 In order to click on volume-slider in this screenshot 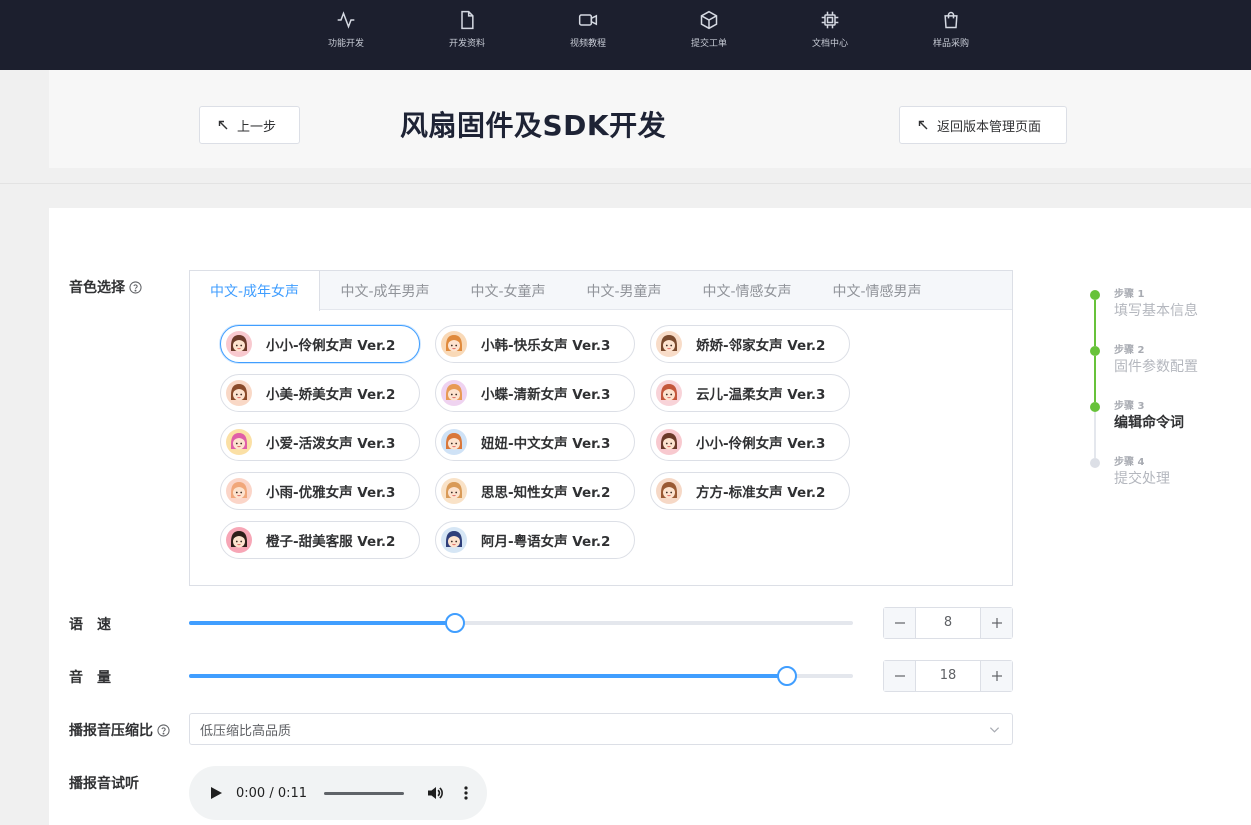, I will do `click(521, 676)`.